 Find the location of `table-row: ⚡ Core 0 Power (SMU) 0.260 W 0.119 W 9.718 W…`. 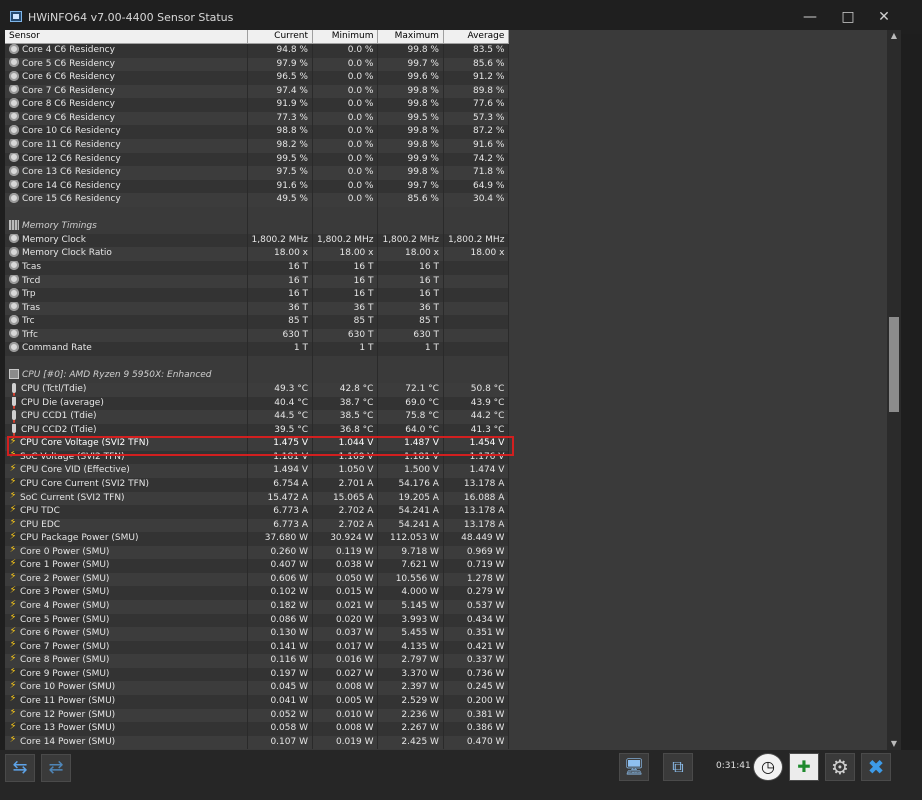

table-row: ⚡ Core 0 Power (SMU) 0.260 W 0.119 W 9.718 W… is located at coordinates (257, 552).